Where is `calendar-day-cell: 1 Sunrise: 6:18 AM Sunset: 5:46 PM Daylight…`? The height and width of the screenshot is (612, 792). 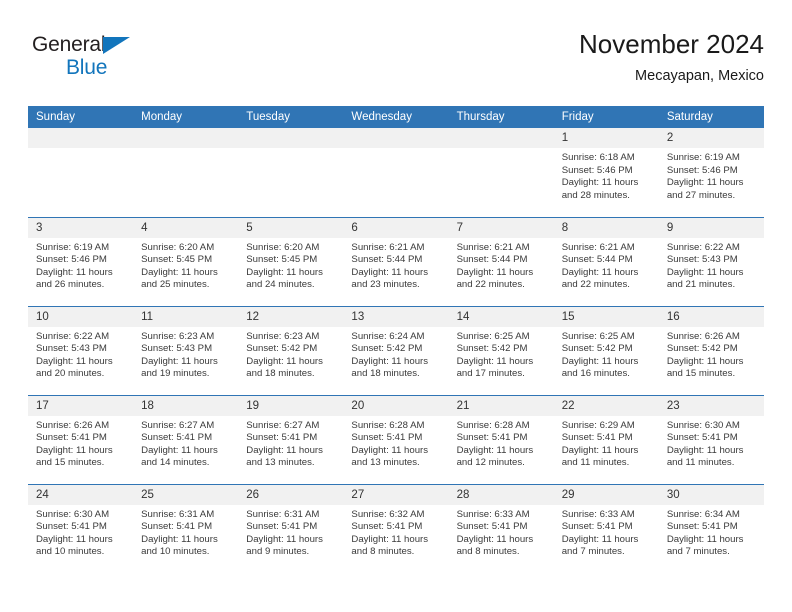 calendar-day-cell: 1 Sunrise: 6:18 AM Sunset: 5:46 PM Daylight… is located at coordinates (606, 172).